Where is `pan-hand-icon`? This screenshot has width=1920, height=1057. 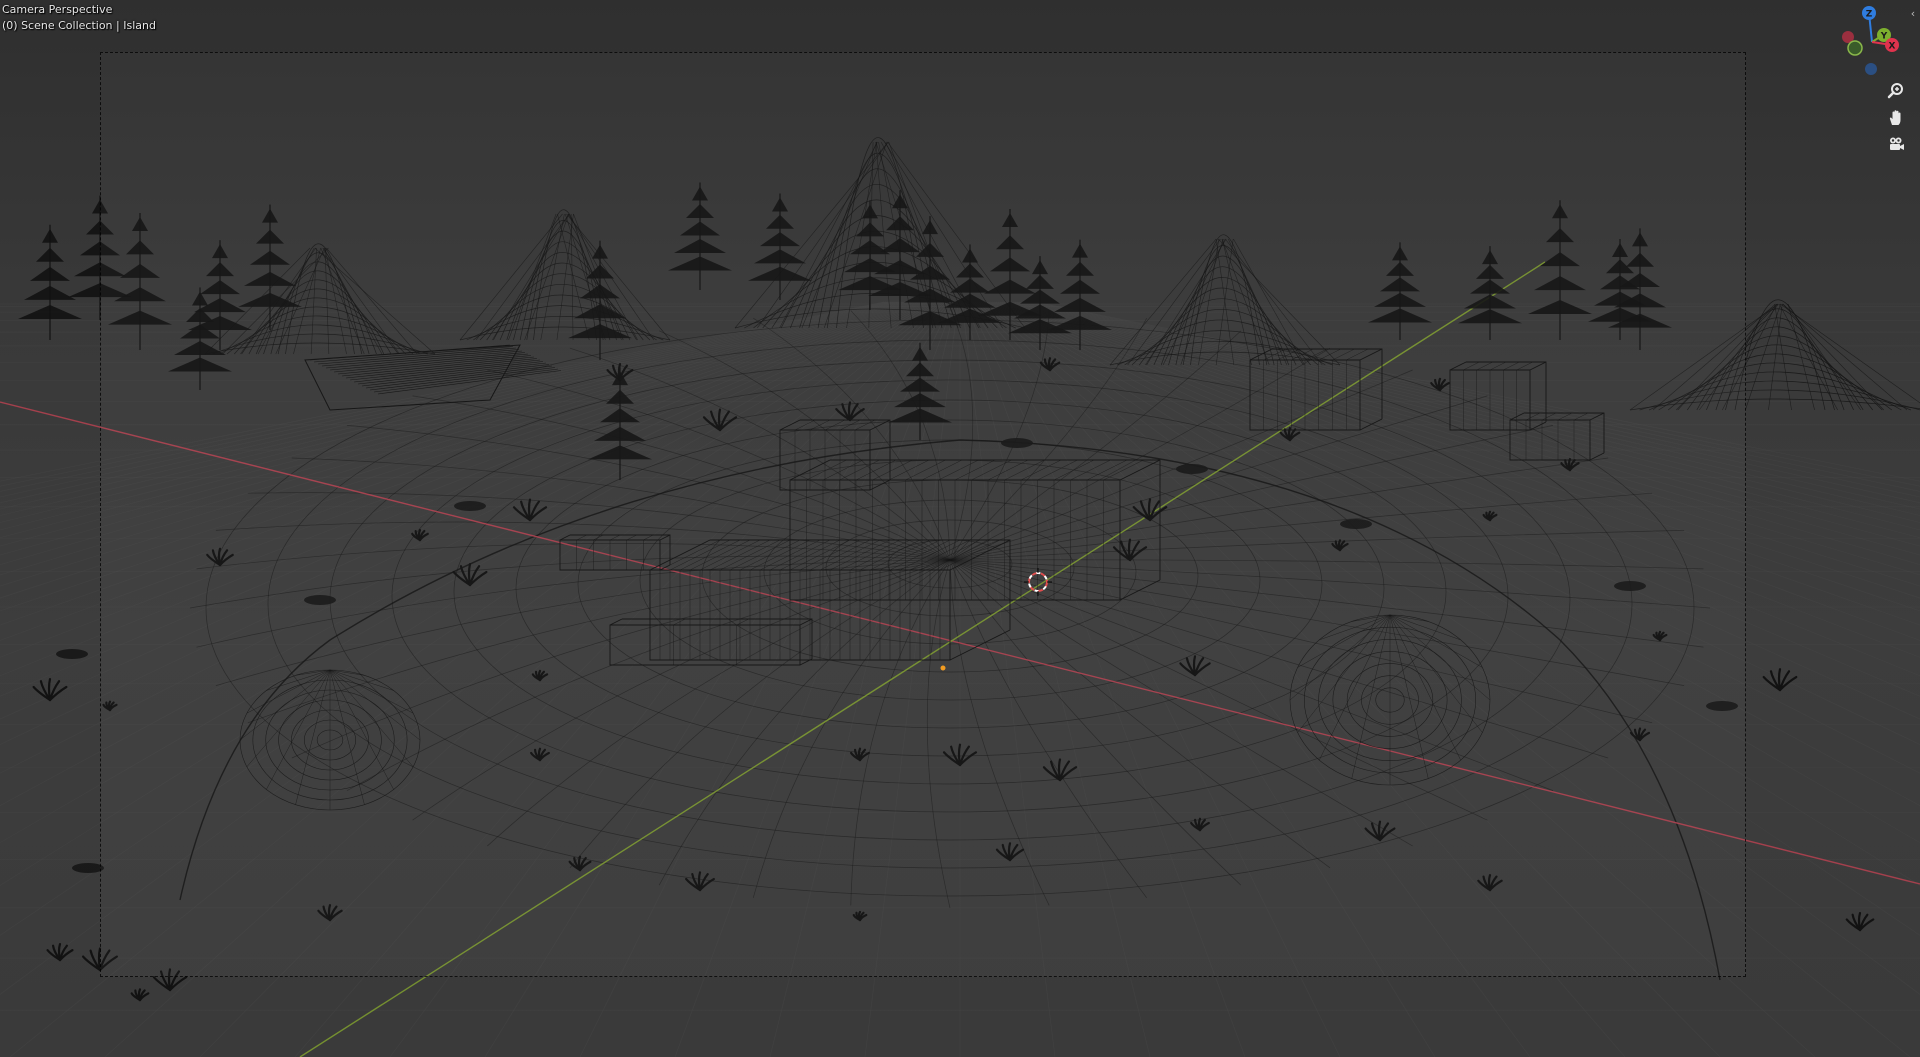 pan-hand-icon is located at coordinates (1896, 118).